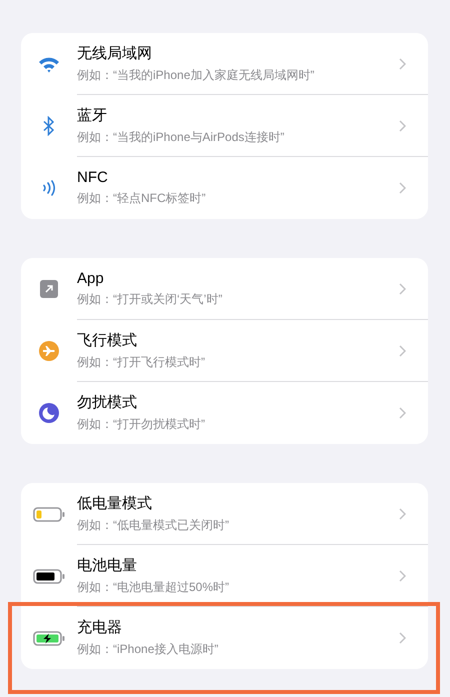 This screenshot has width=450, height=697. What do you see at coordinates (224, 351) in the screenshot?
I see `trigger-row: 飞行模式 例如：“打开飞行模式时”` at bounding box center [224, 351].